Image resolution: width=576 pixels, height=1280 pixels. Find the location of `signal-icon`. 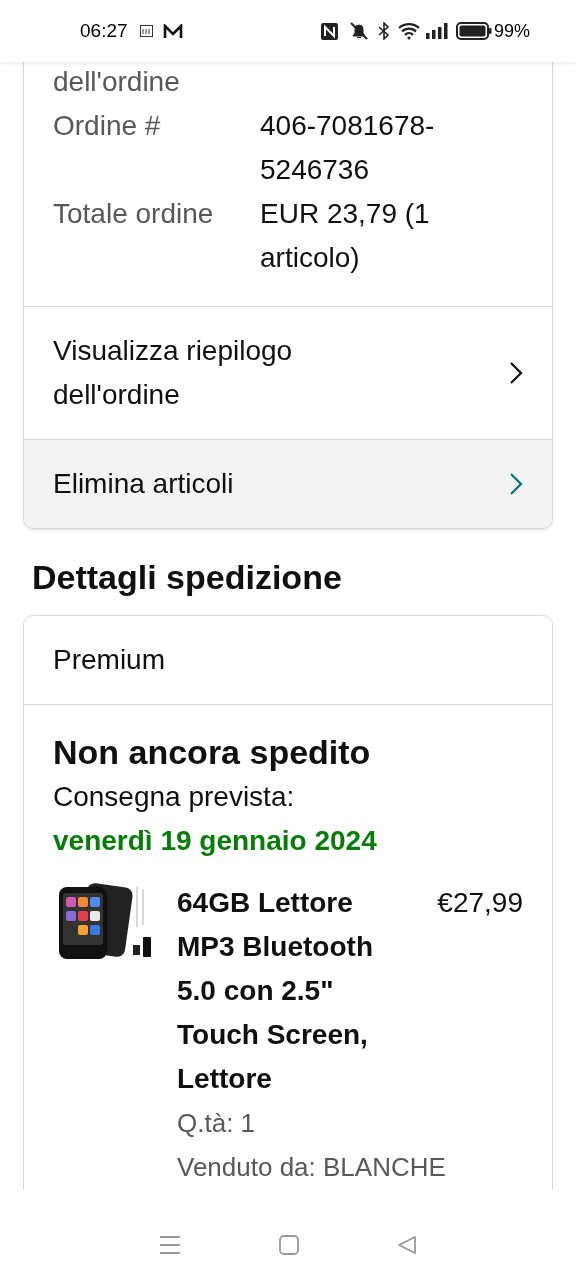

signal-icon is located at coordinates (436, 31).